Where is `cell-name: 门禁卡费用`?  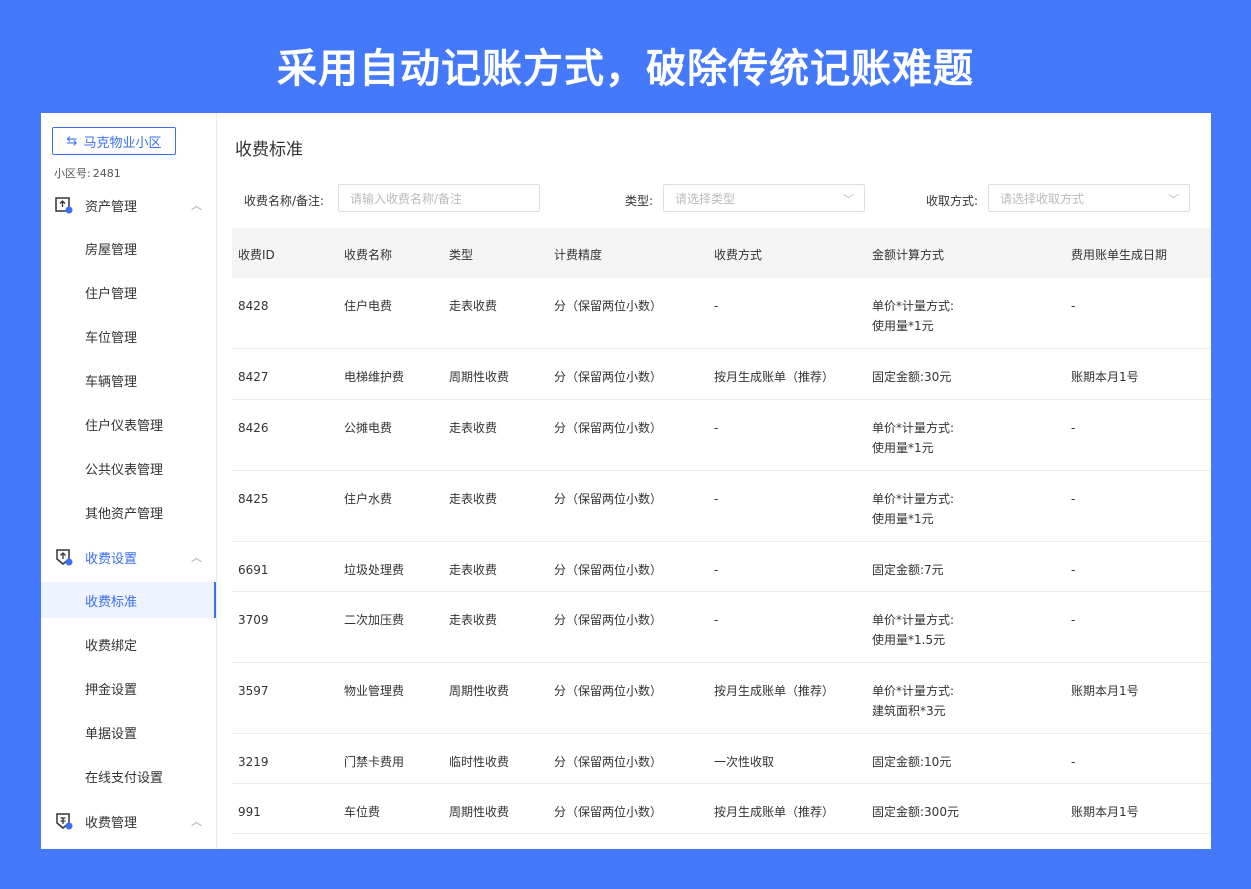 cell-name: 门禁卡费用 is located at coordinates (374, 762).